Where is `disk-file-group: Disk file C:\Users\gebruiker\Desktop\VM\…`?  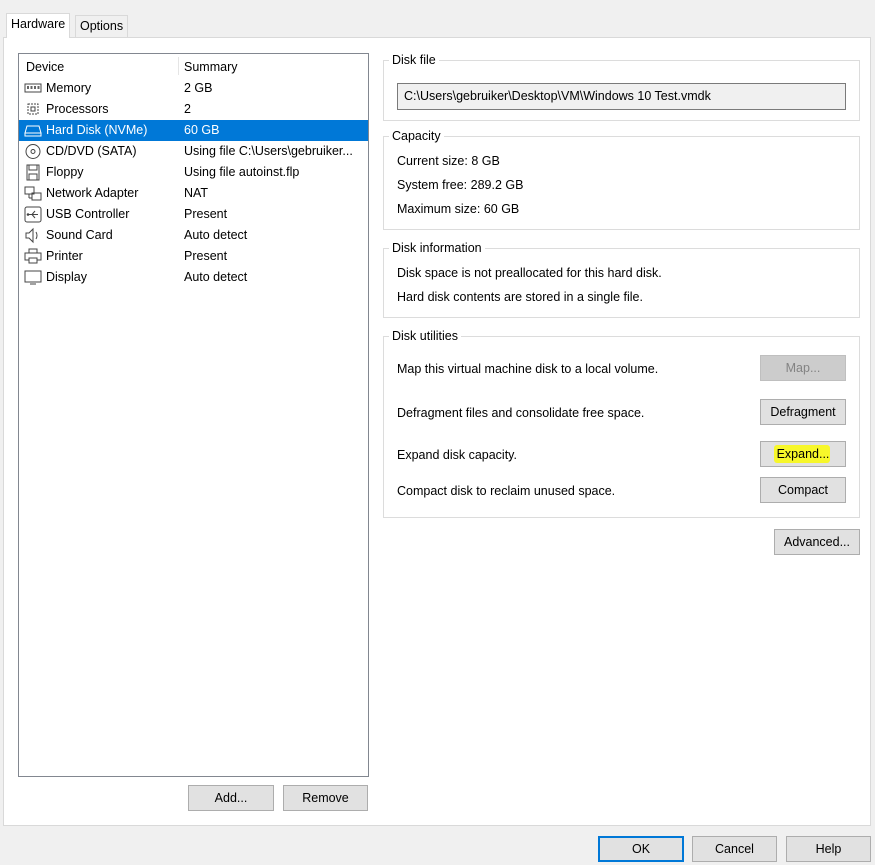
disk-file-group: Disk file C:\Users\gebruiker\Desktop\VM\… is located at coordinates (621, 86).